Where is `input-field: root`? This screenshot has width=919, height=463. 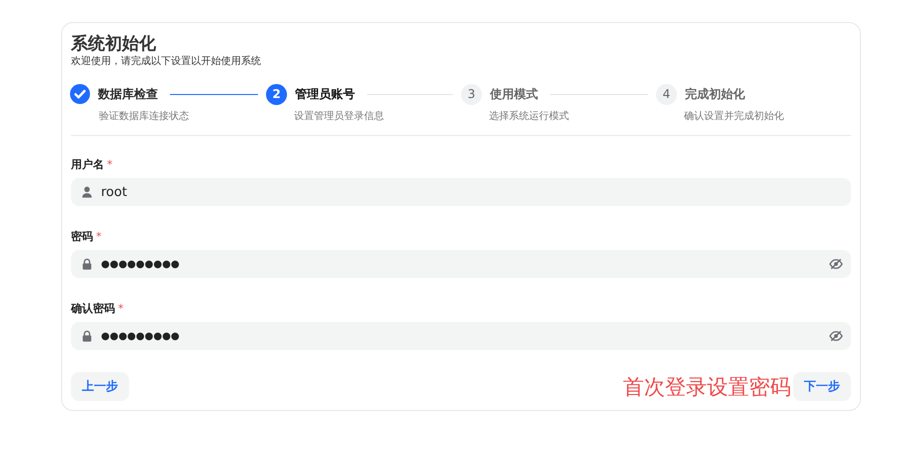 input-field: root is located at coordinates (461, 192).